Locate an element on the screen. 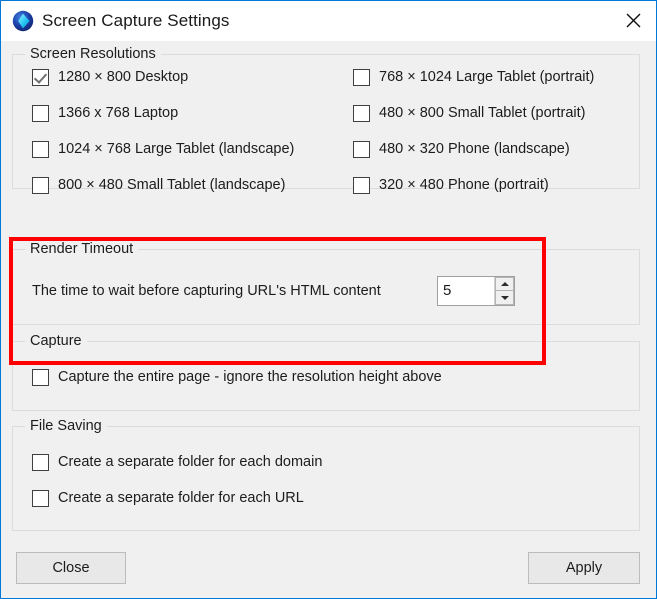  checkbox-label: 1024 × 768 Large Tablet (landscape) is located at coordinates (176, 149).